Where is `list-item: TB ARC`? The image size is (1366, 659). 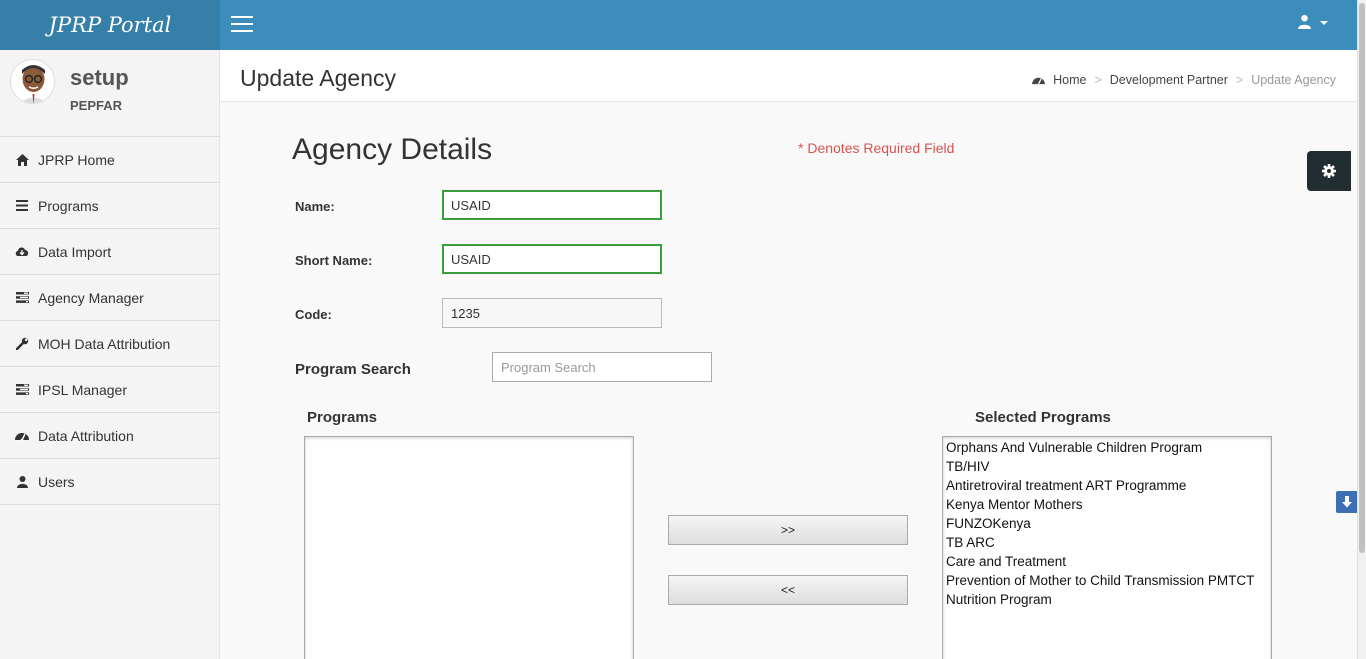
list-item: TB ARC is located at coordinates (1107, 542).